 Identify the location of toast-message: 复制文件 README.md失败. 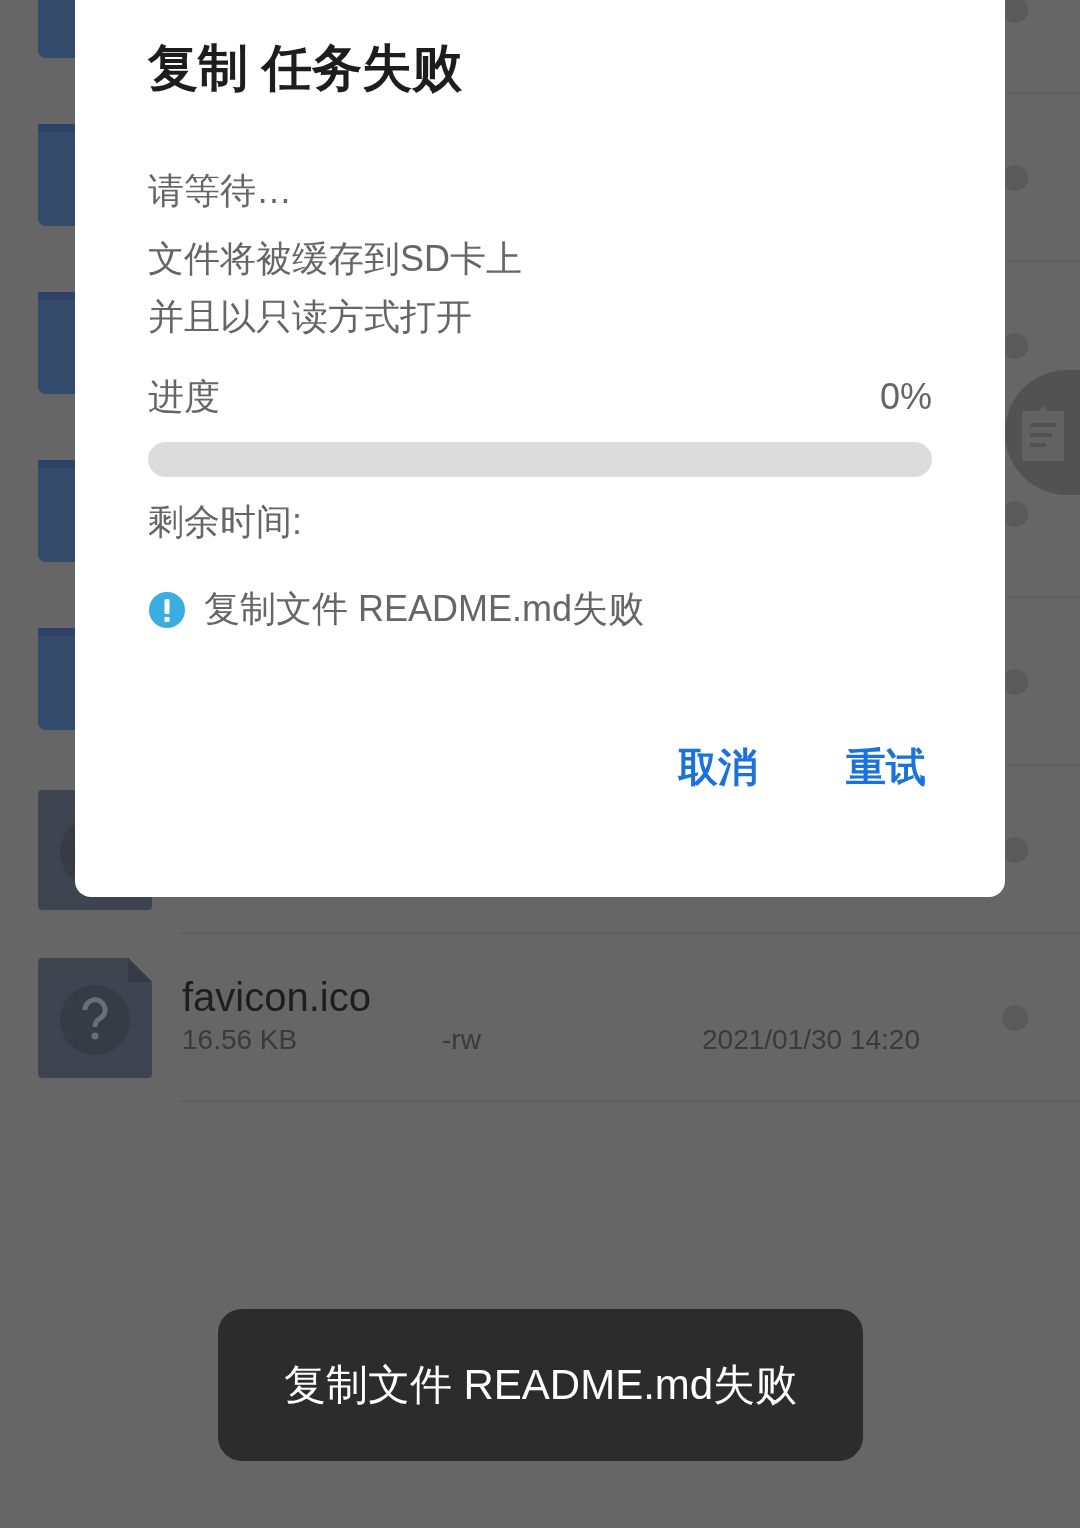
(540, 1385).